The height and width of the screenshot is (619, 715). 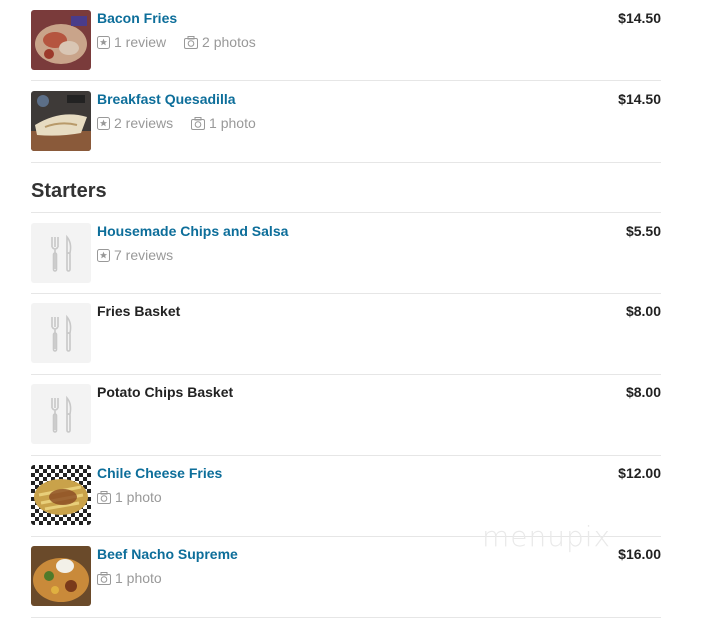 What do you see at coordinates (229, 42) in the screenshot?
I see `photos-count: 2 photos` at bounding box center [229, 42].